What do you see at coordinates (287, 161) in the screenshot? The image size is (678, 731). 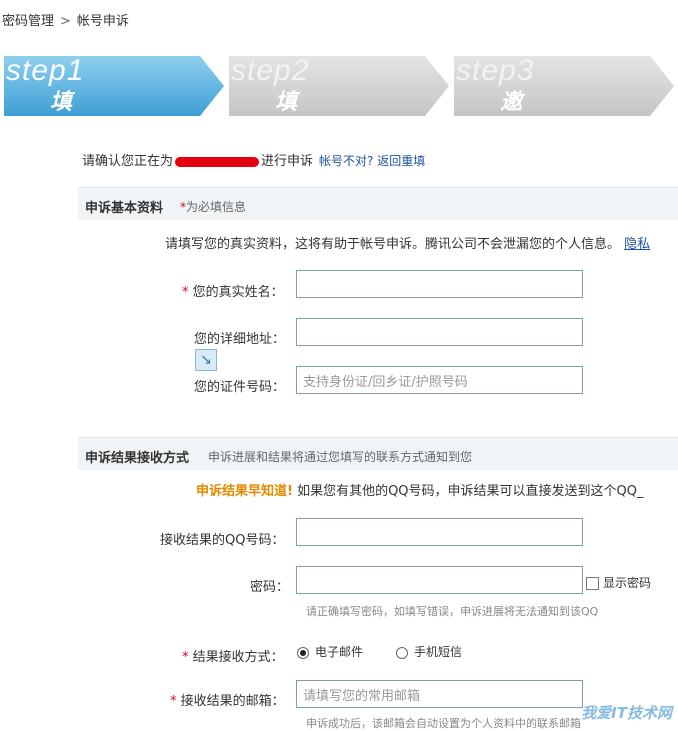 I see `confirm-suffix: 进行申诉` at bounding box center [287, 161].